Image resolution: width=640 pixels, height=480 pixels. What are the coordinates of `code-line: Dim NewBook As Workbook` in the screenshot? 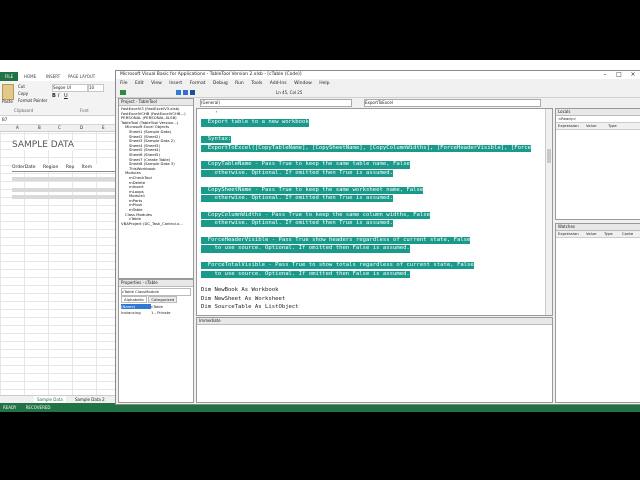 It's located at (239, 290).